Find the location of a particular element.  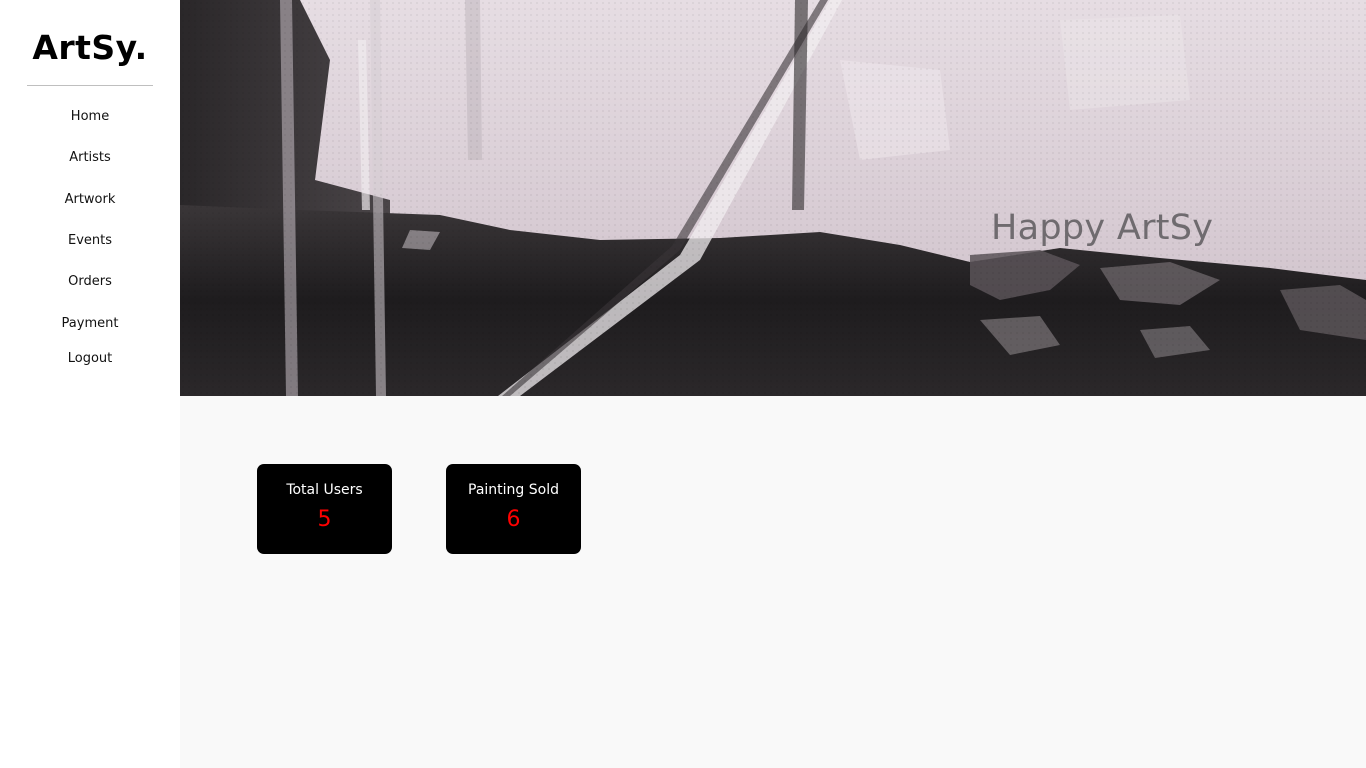

stat-card-painting-sold: Painting Sold 6 is located at coordinates (513, 509).